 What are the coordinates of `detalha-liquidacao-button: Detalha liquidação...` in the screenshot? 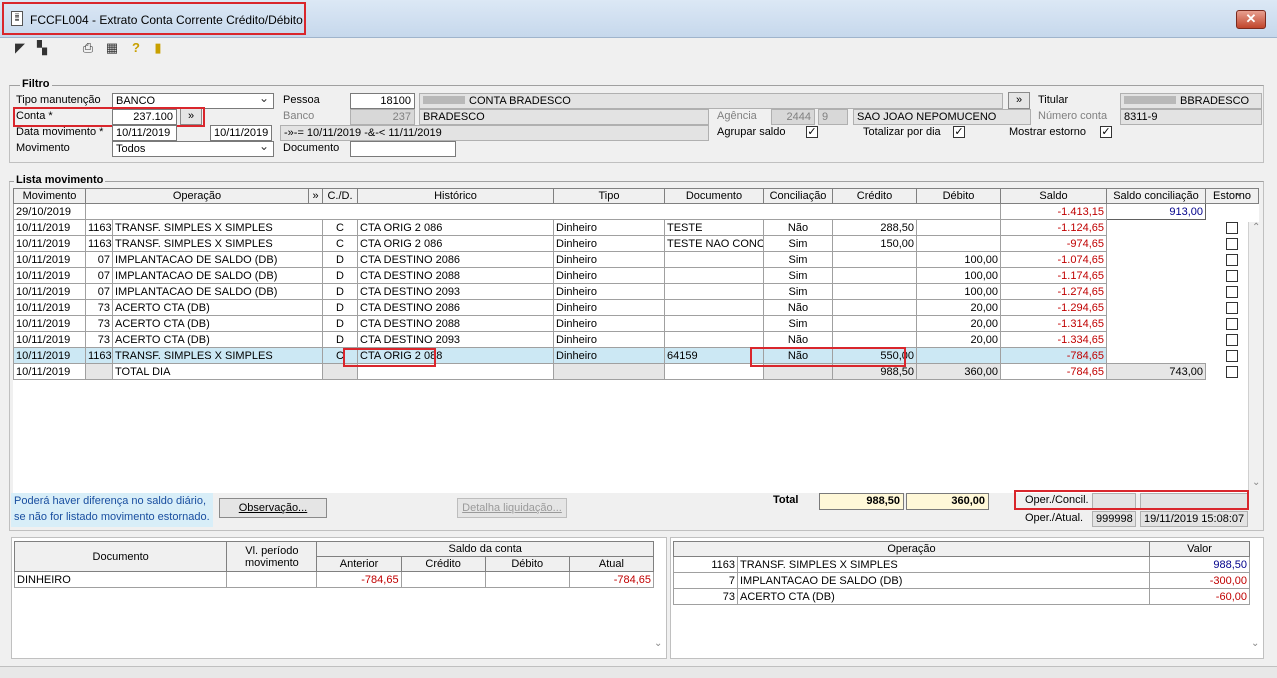 It's located at (512, 508).